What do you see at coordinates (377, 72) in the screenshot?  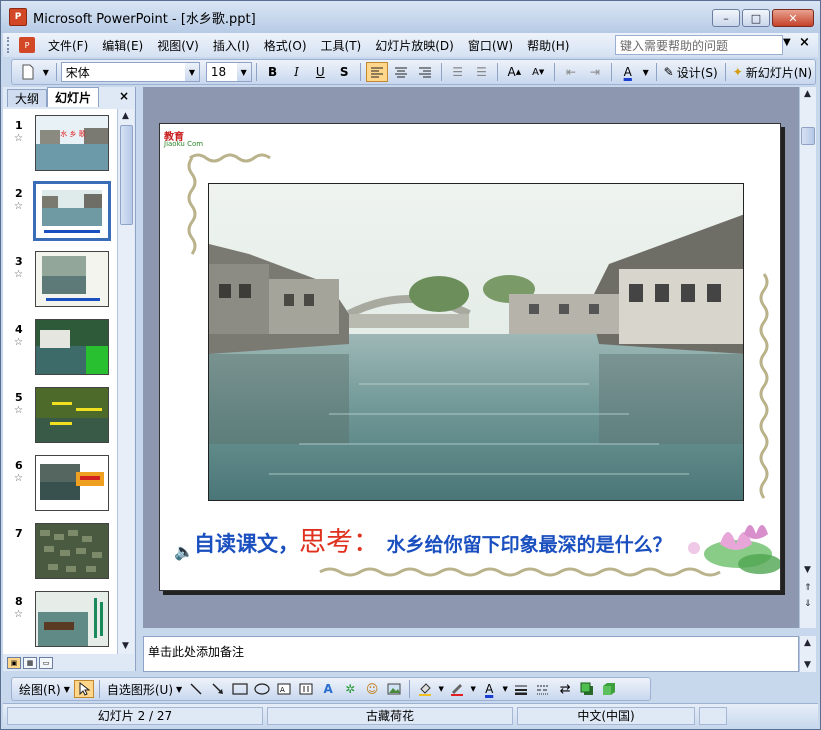 I see `align-left-icon` at bounding box center [377, 72].